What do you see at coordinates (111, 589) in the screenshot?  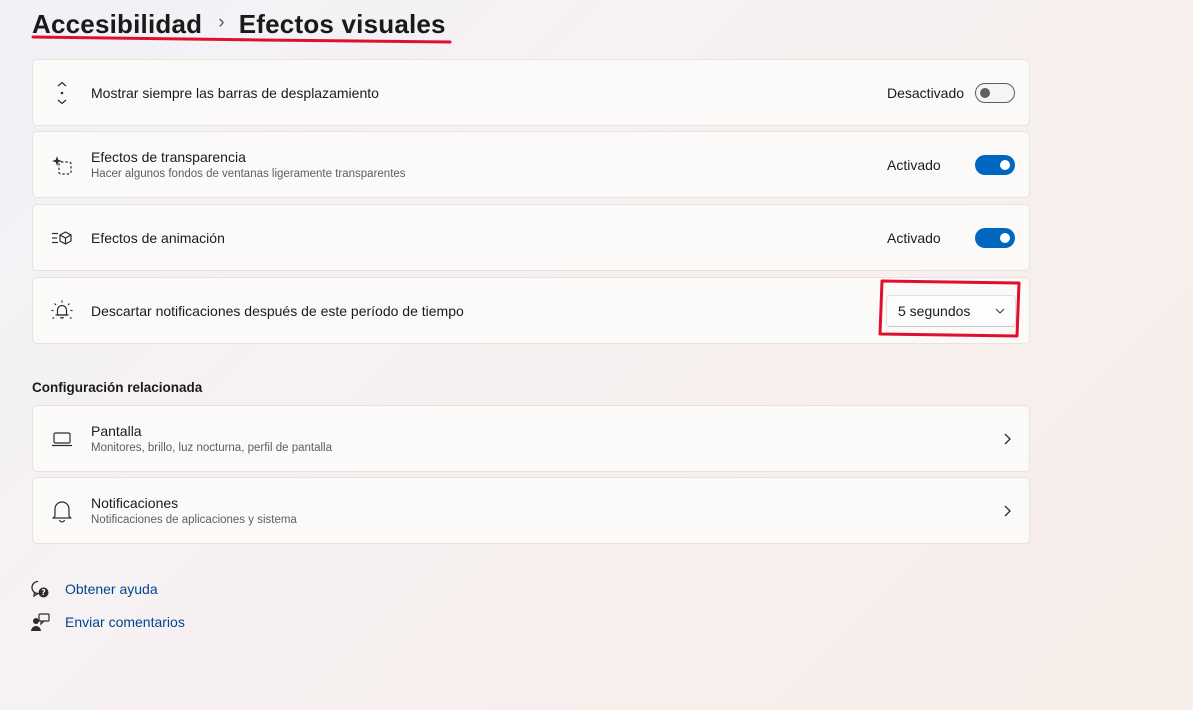 I see `get-help-label: Obtener ayuda` at bounding box center [111, 589].